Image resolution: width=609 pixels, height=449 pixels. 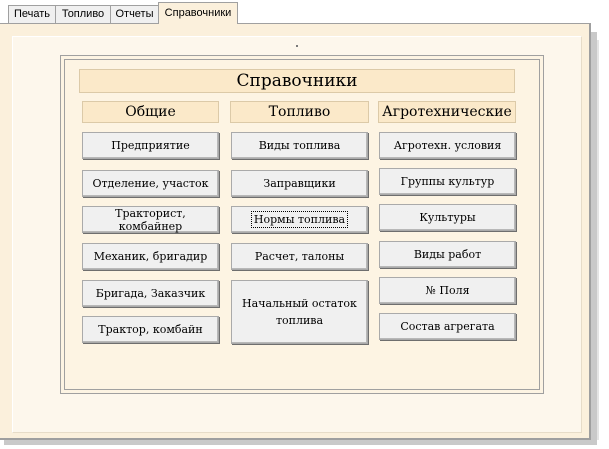 I want to click on tractor-combine-button: Трактор, комбайн, so click(x=150, y=329).